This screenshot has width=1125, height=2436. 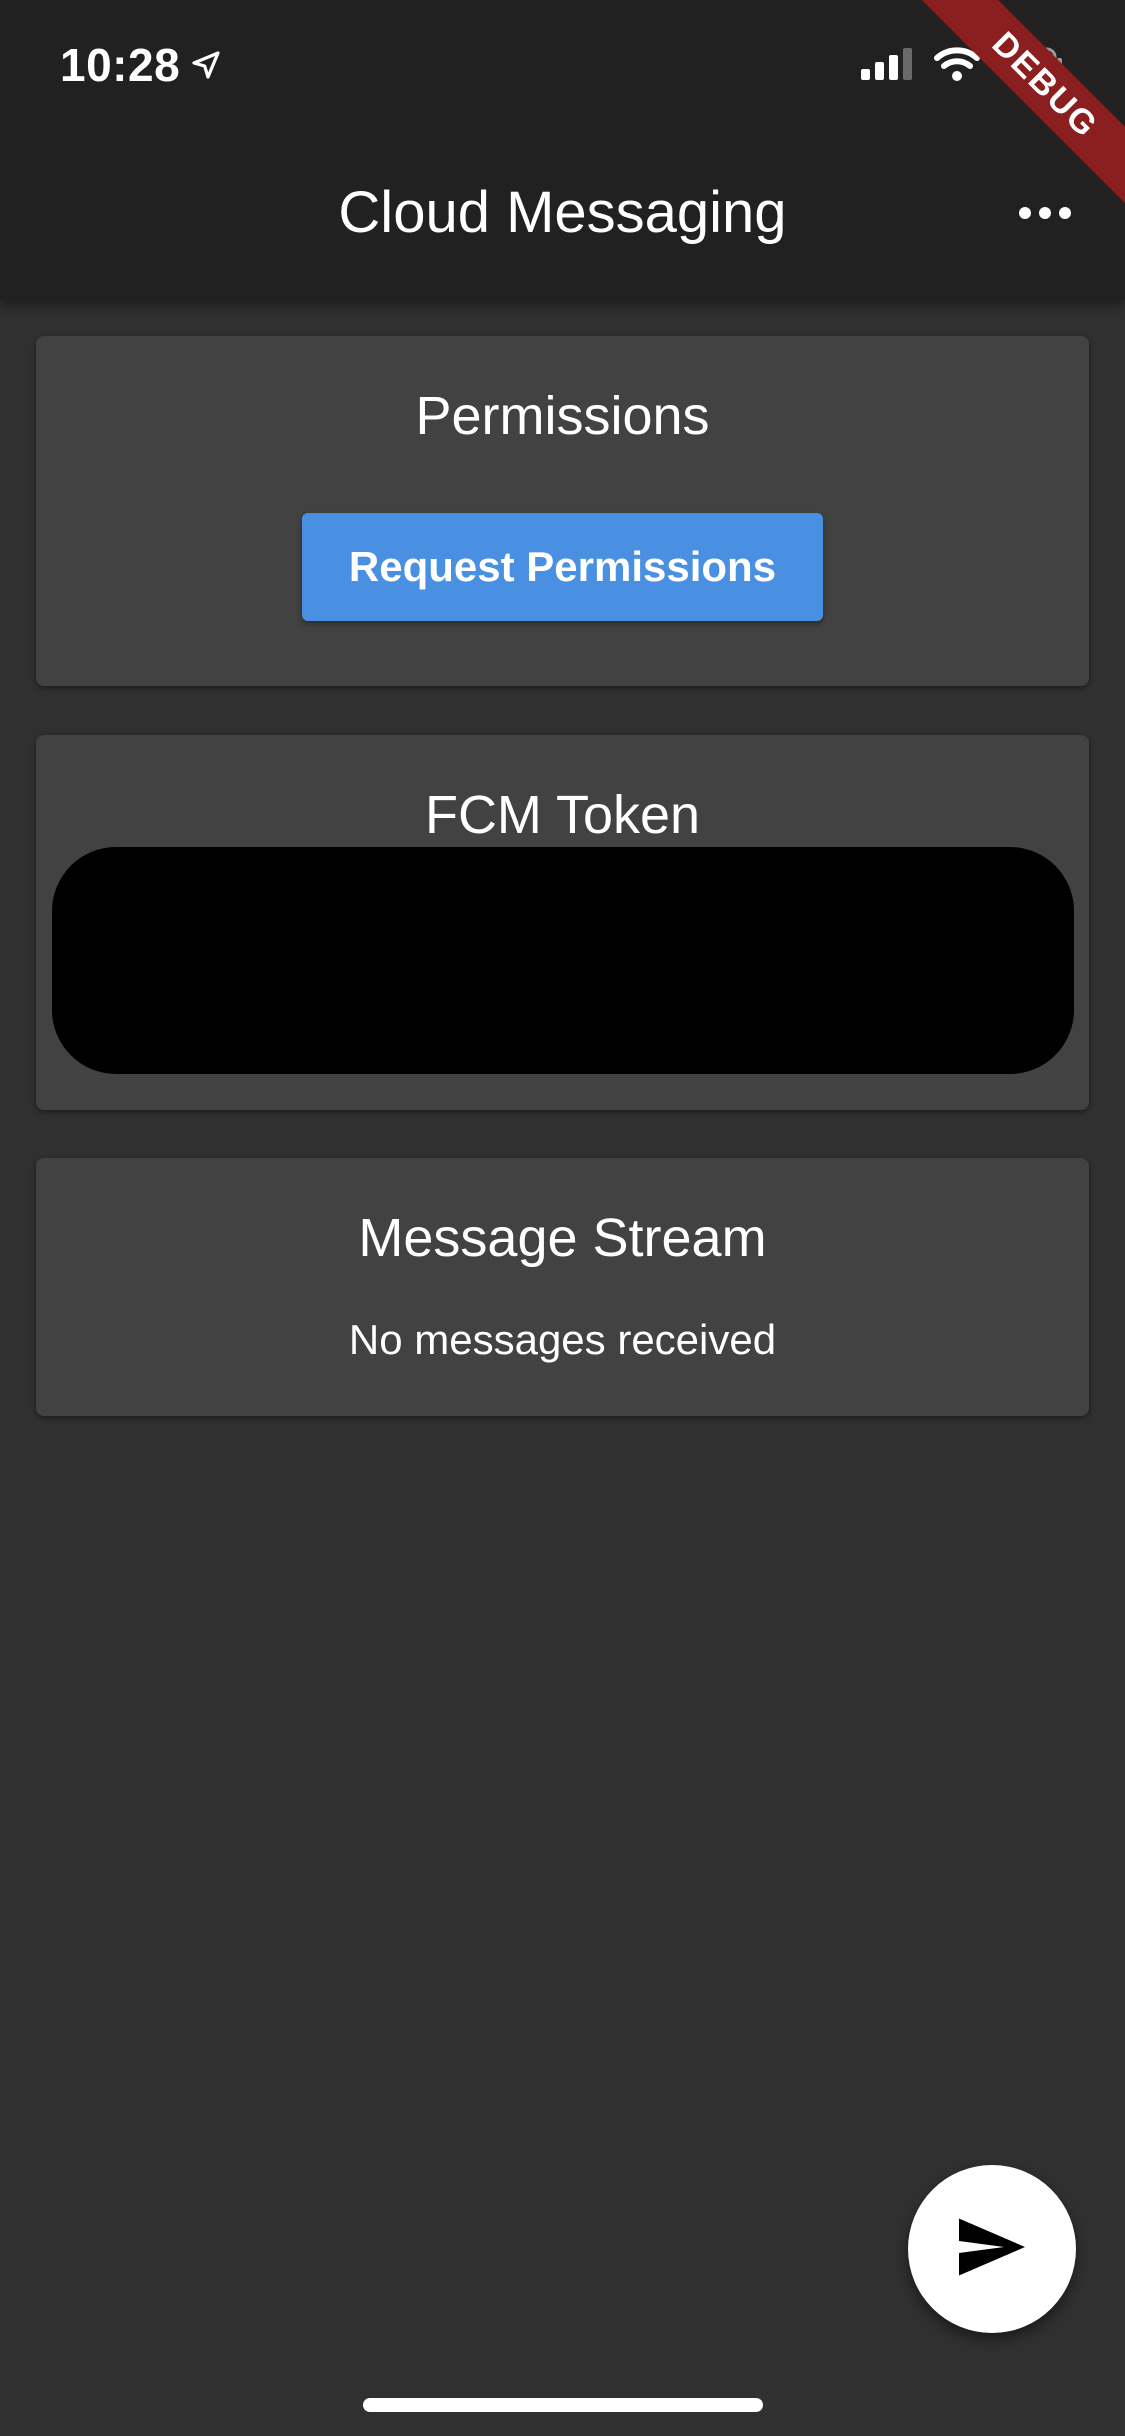 I want to click on fcm-token-value-redacted, so click(x=563, y=960).